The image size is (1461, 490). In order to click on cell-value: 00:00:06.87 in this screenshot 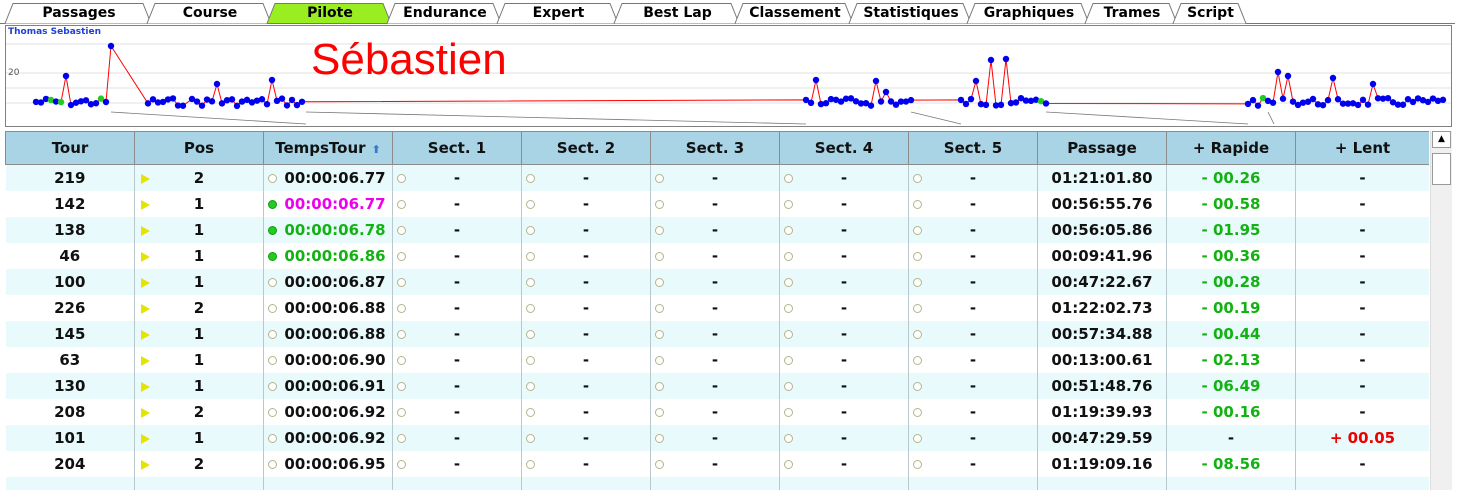, I will do `click(335, 282)`.